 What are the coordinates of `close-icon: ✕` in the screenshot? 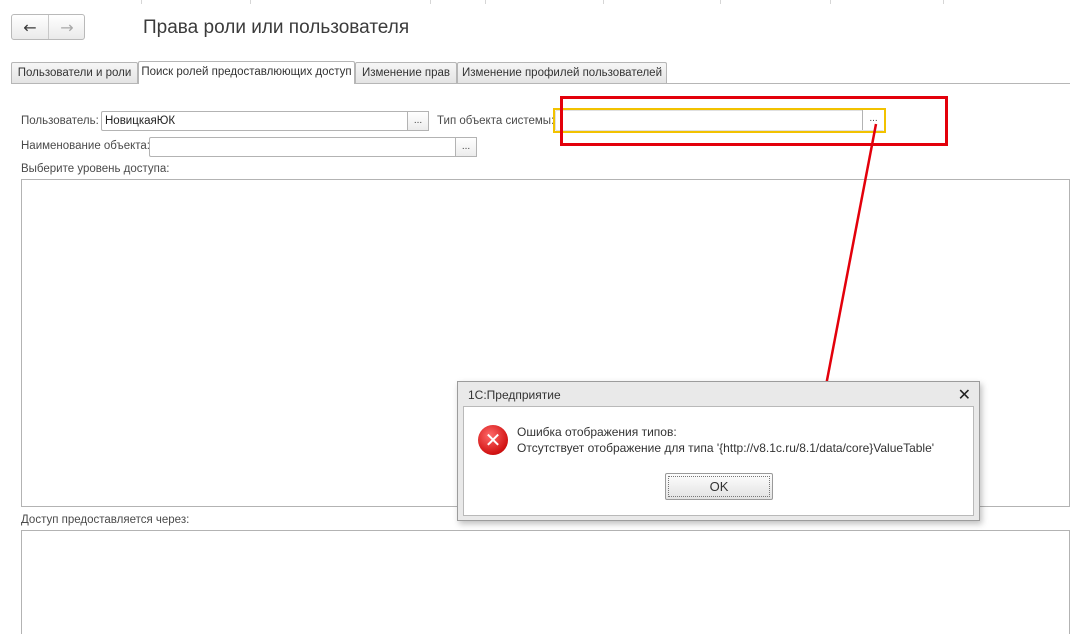 It's located at (964, 394).